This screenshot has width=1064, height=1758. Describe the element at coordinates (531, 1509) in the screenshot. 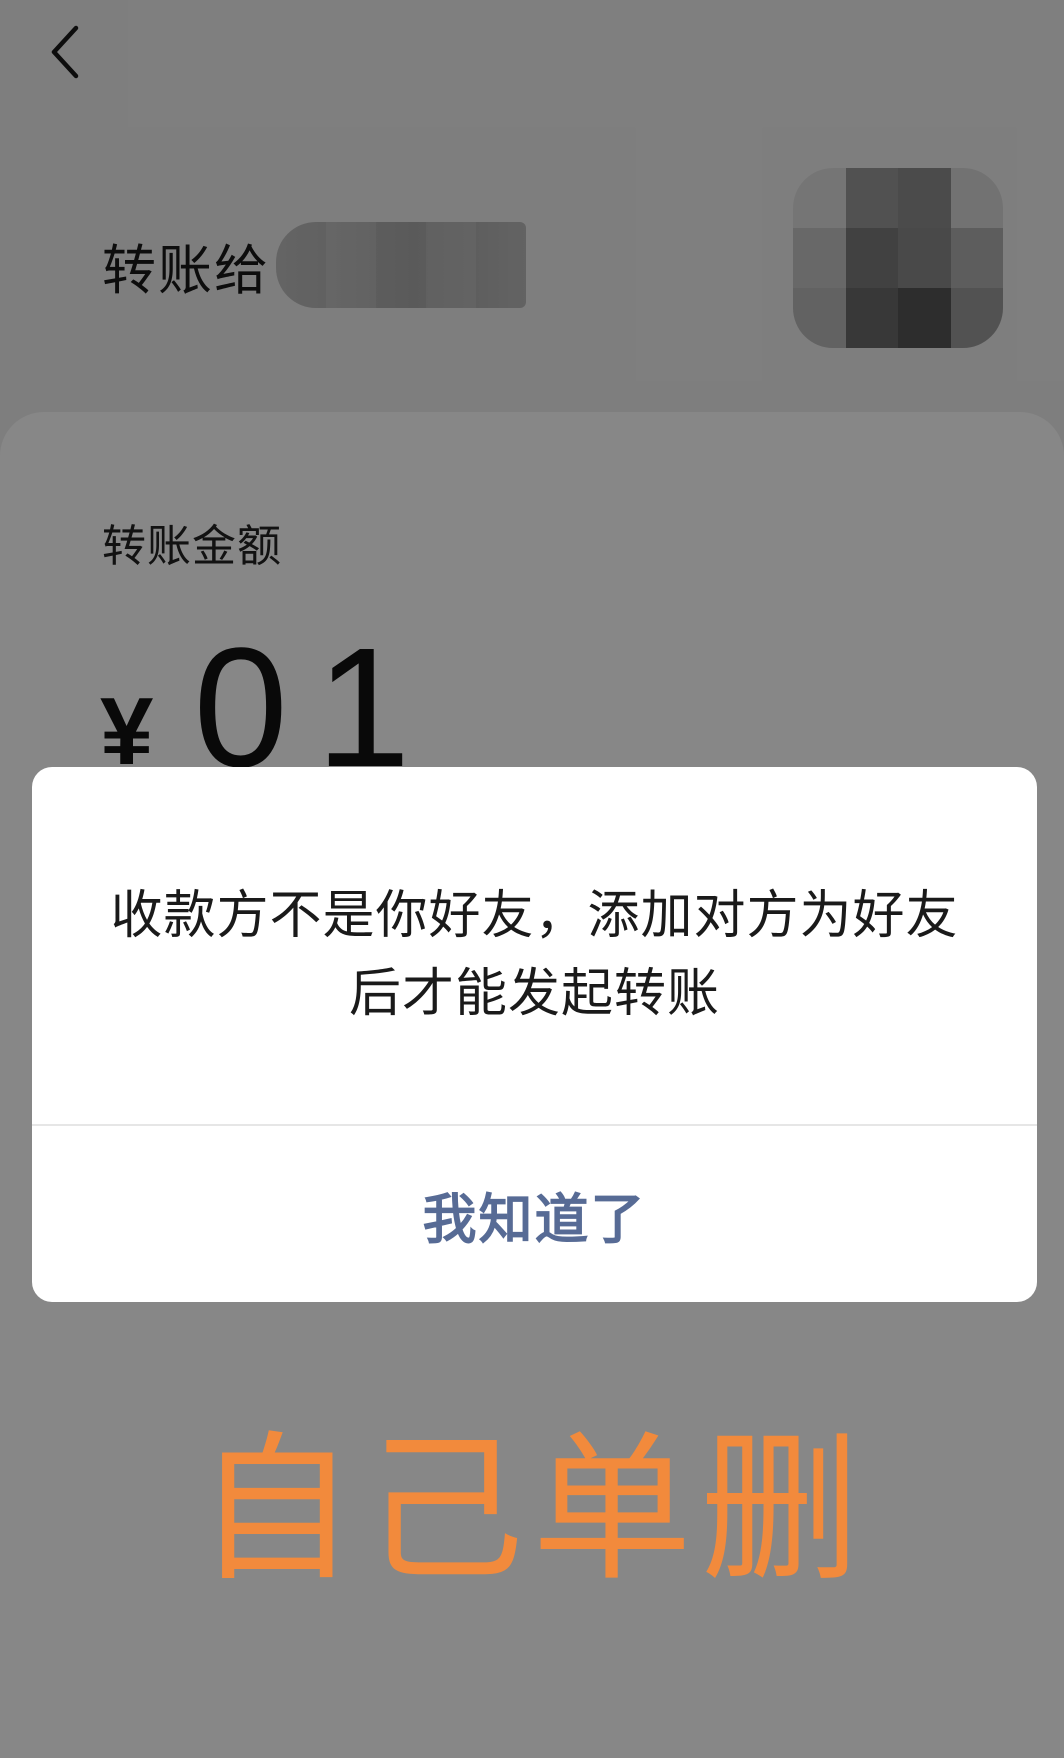

I see `annotation-text: 自己单删` at that location.